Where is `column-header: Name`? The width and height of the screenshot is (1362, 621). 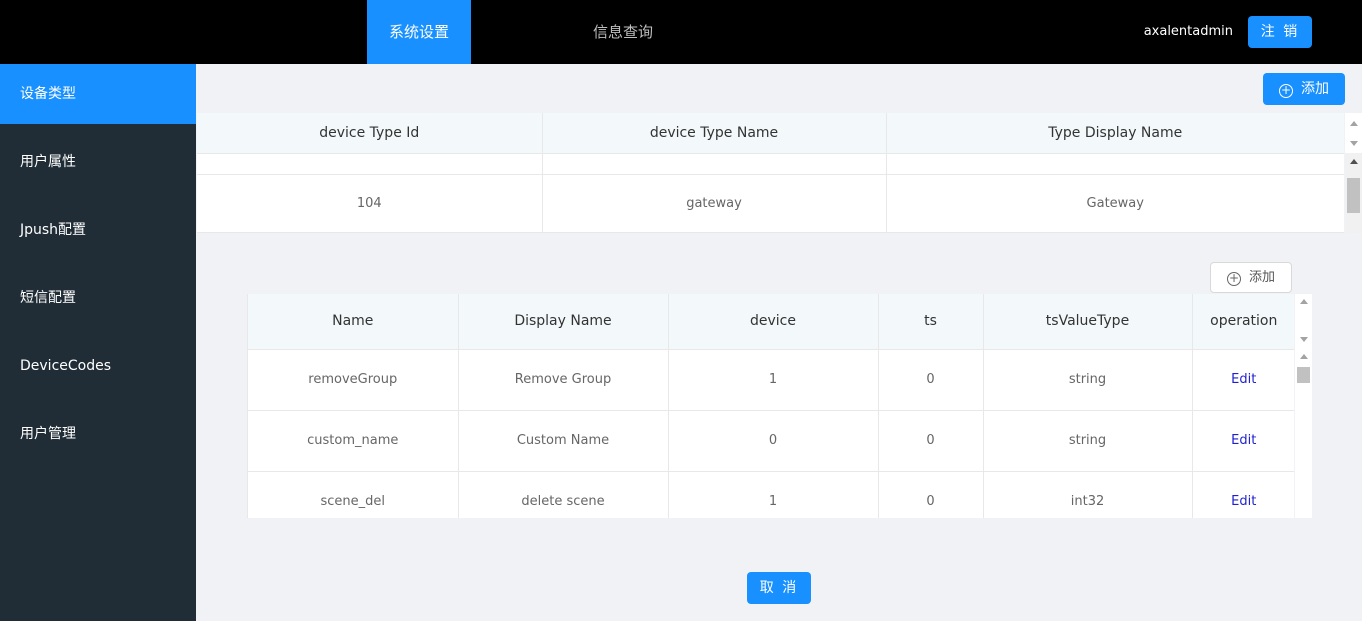
column-header: Name is located at coordinates (353, 322).